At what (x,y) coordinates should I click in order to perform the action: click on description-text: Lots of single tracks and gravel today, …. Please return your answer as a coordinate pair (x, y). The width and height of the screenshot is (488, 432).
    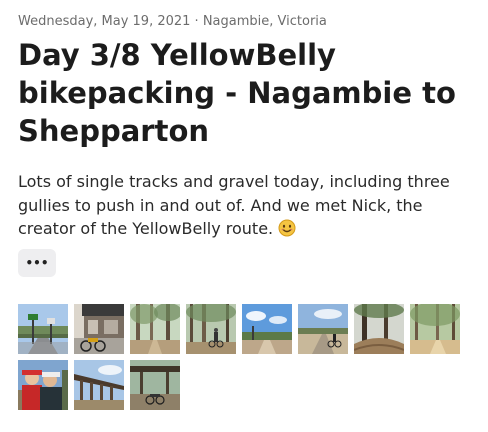
    Looking at the image, I should click on (234, 205).